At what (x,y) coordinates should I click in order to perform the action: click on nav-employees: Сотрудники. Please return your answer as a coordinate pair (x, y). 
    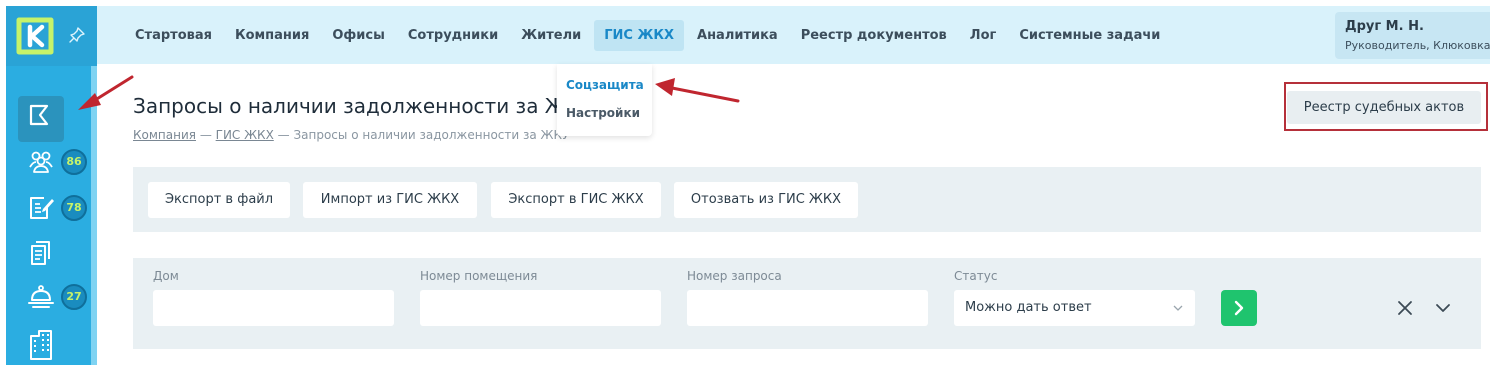
    Looking at the image, I should click on (453, 35).